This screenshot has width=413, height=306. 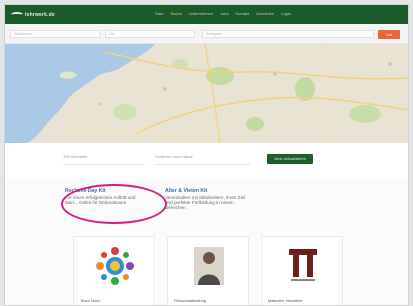 I want to click on update-button: Jetzt aktualisieren, so click(x=290, y=159).